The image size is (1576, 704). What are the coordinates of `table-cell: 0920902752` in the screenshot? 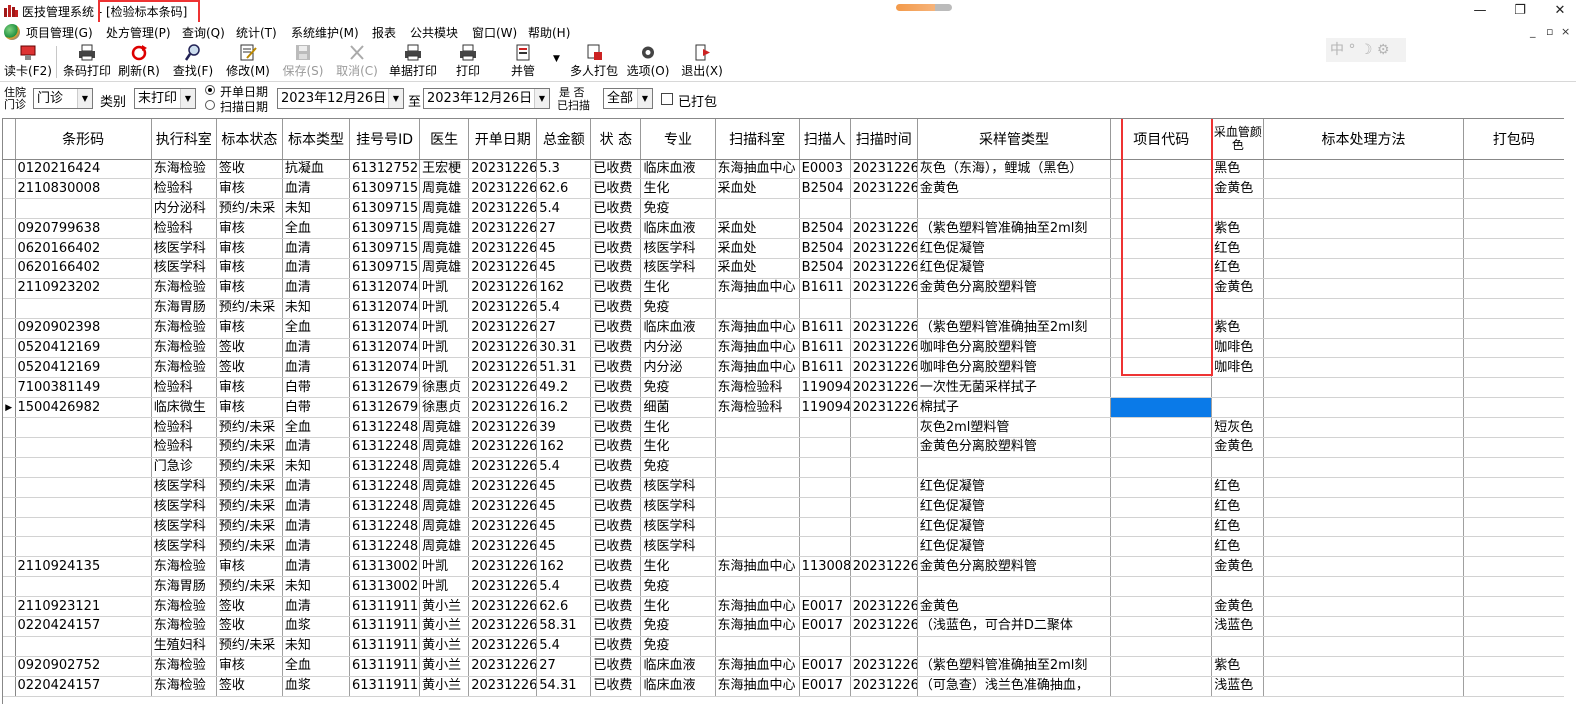 It's located at (83, 666).